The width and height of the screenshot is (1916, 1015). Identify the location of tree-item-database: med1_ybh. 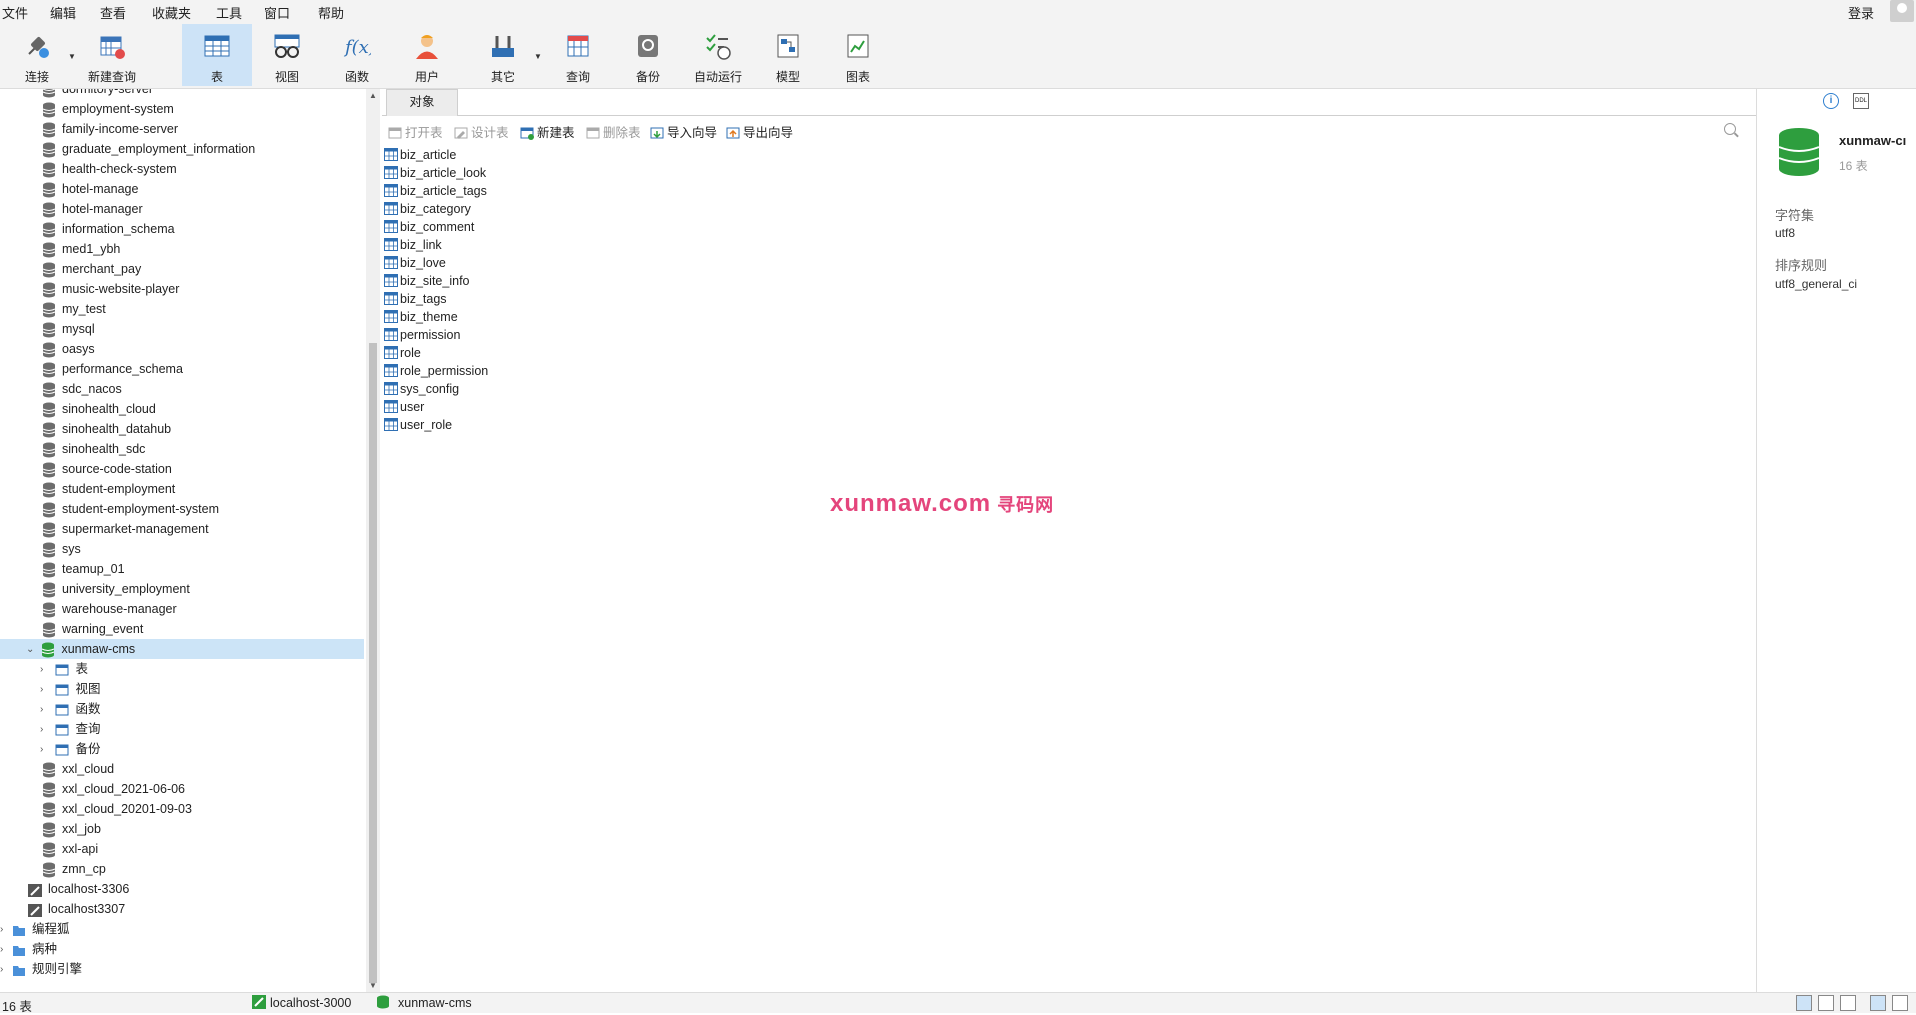
(60, 249).